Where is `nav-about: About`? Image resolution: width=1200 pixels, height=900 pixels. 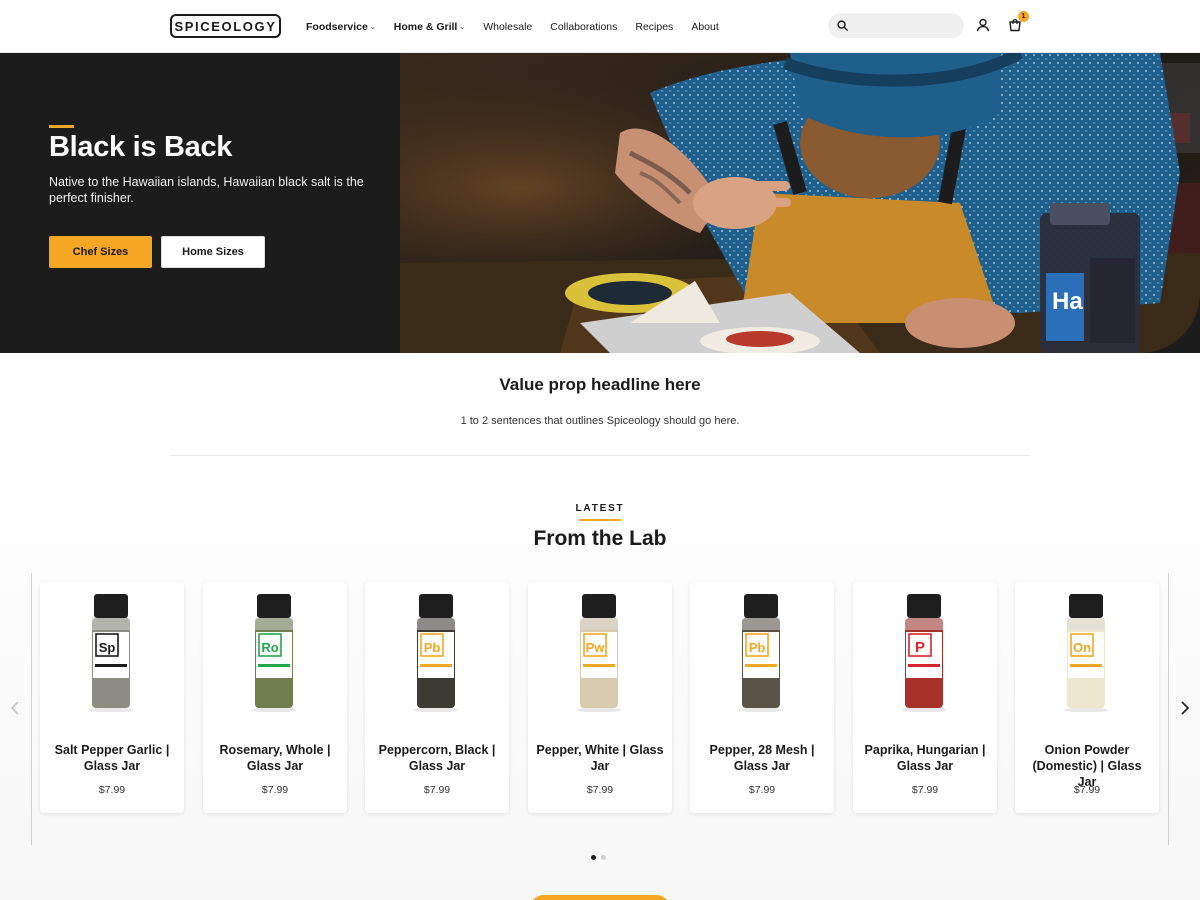
nav-about: About is located at coordinates (704, 27).